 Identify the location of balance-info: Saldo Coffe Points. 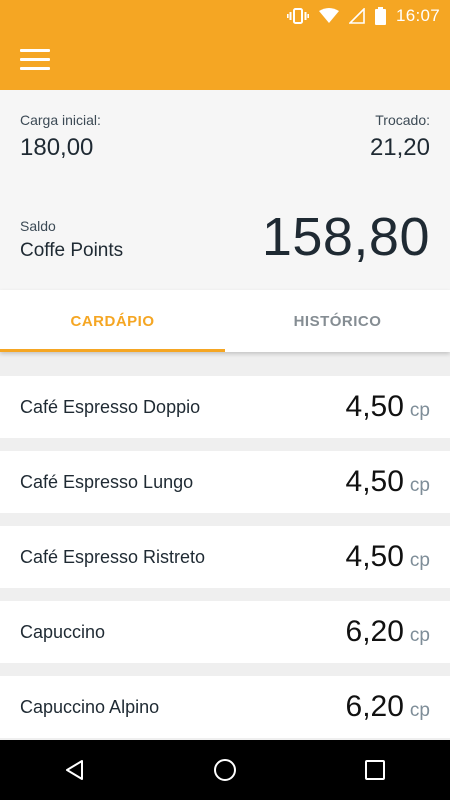
(71, 240).